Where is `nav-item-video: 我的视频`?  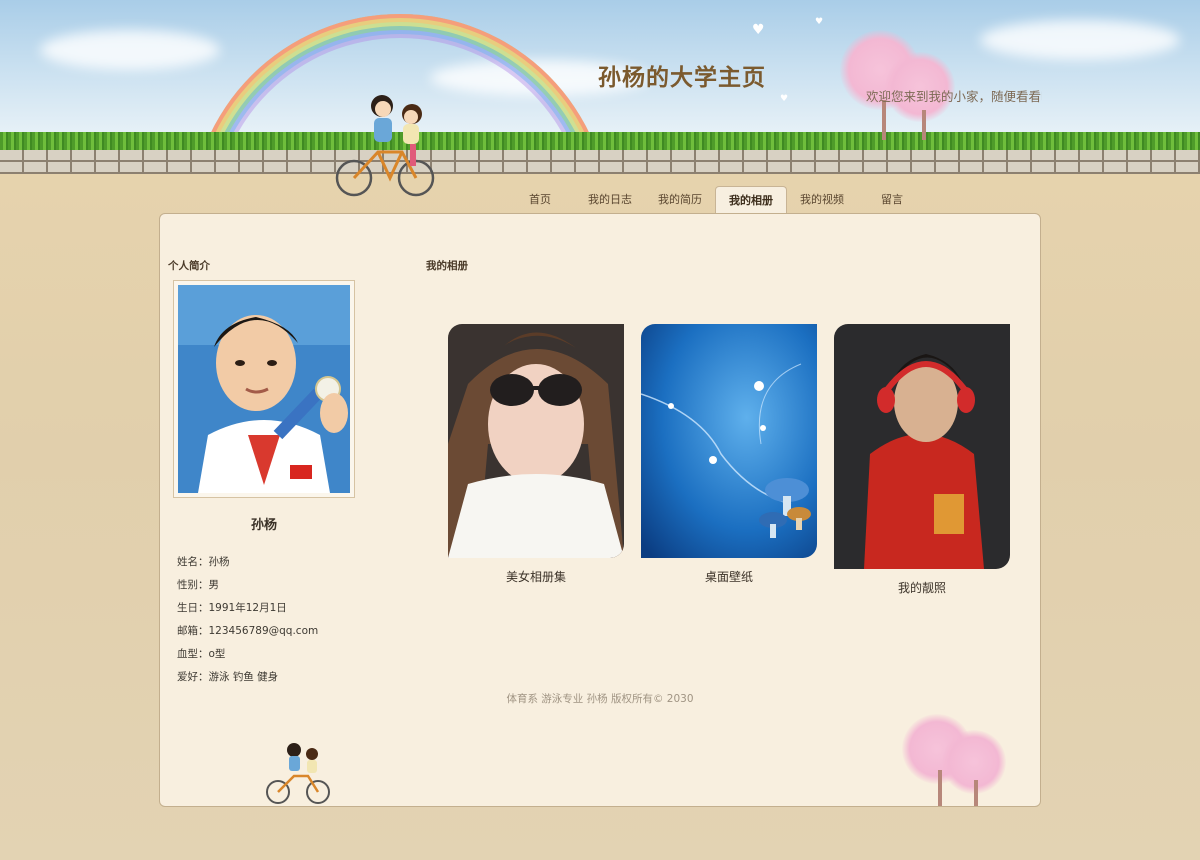
nav-item-video: 我的视频 is located at coordinates (822, 199).